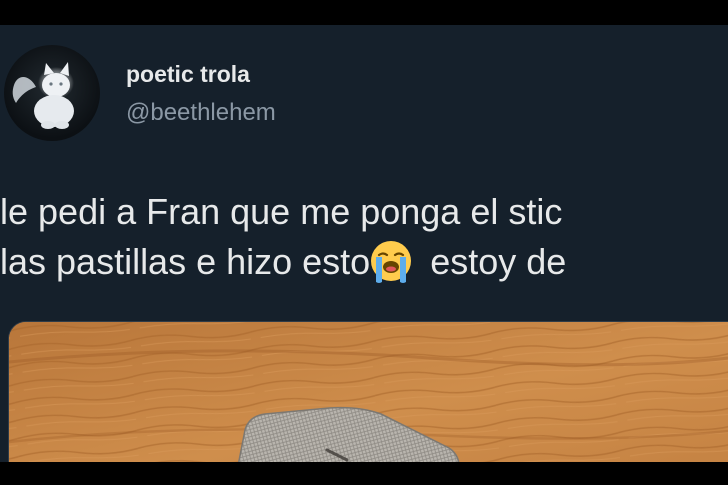 The image size is (728, 485). What do you see at coordinates (201, 113) in the screenshot?
I see `user-handle: @beethlehem` at bounding box center [201, 113].